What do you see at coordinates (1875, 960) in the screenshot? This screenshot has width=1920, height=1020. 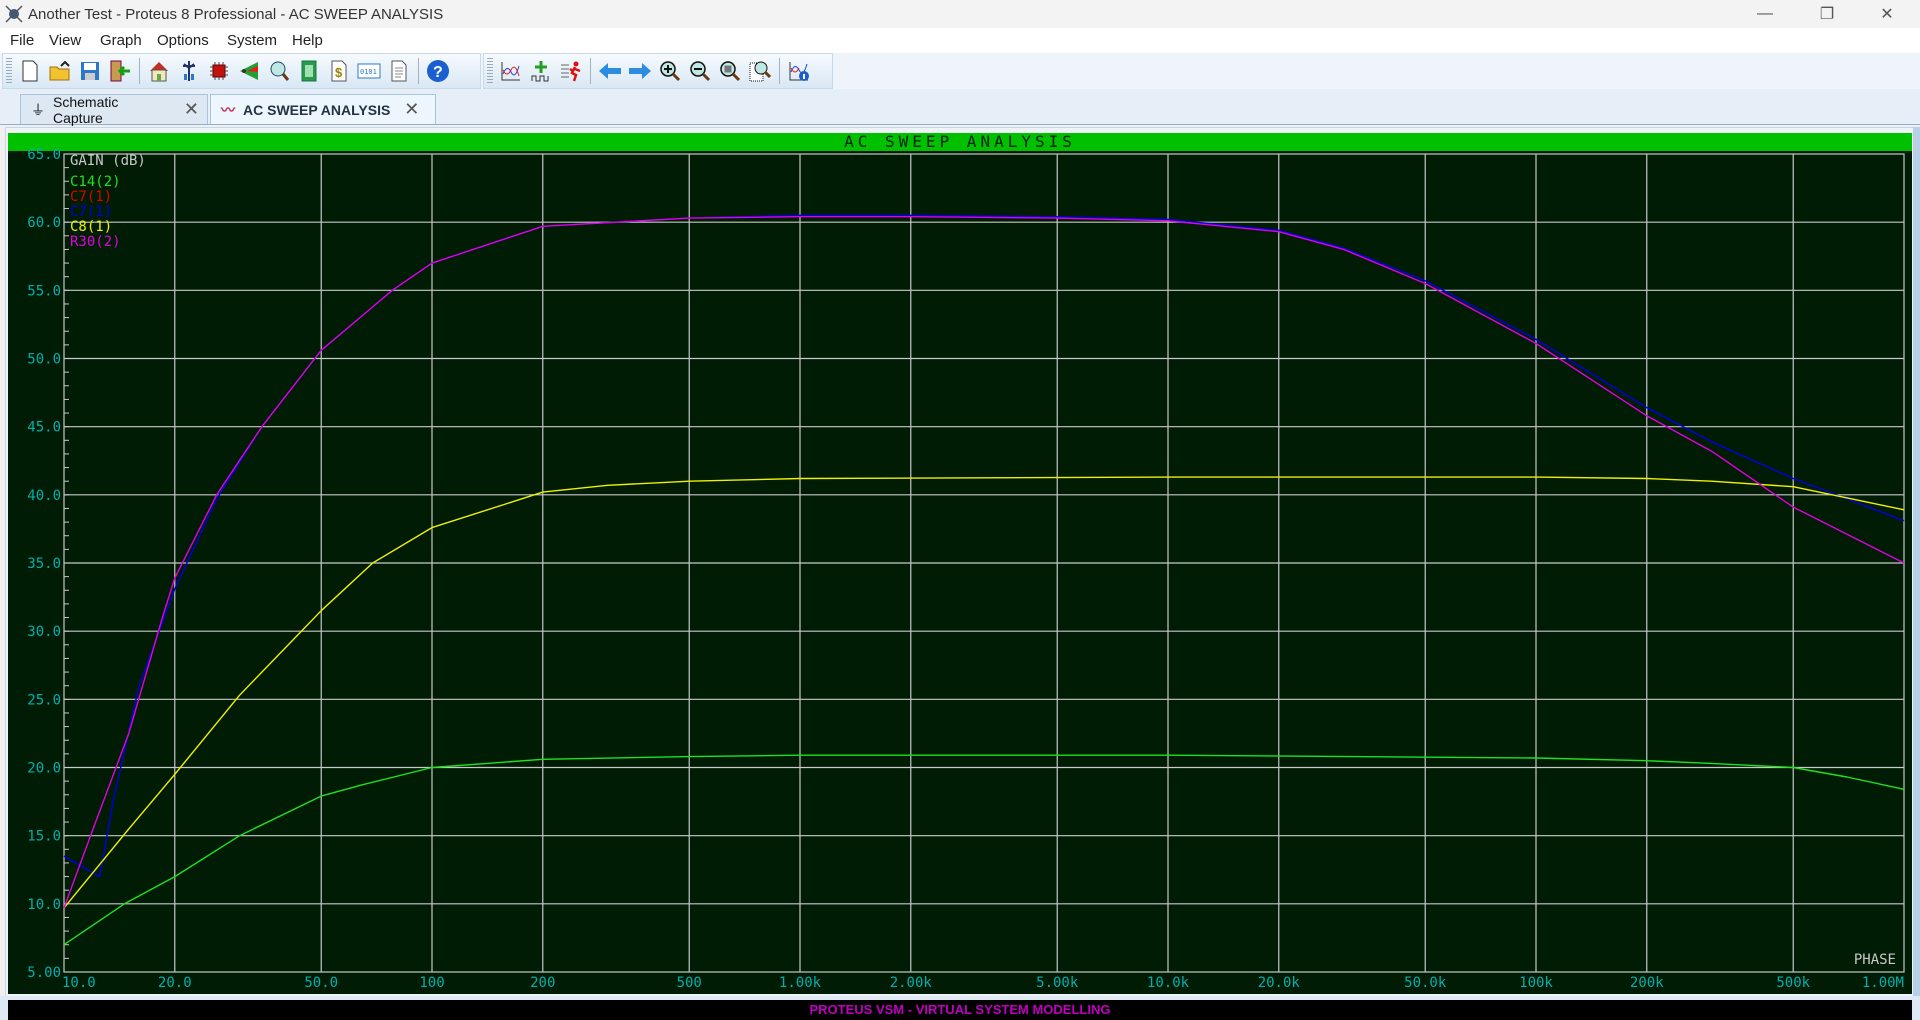 I see `phase-axis-title: PHASE` at bounding box center [1875, 960].